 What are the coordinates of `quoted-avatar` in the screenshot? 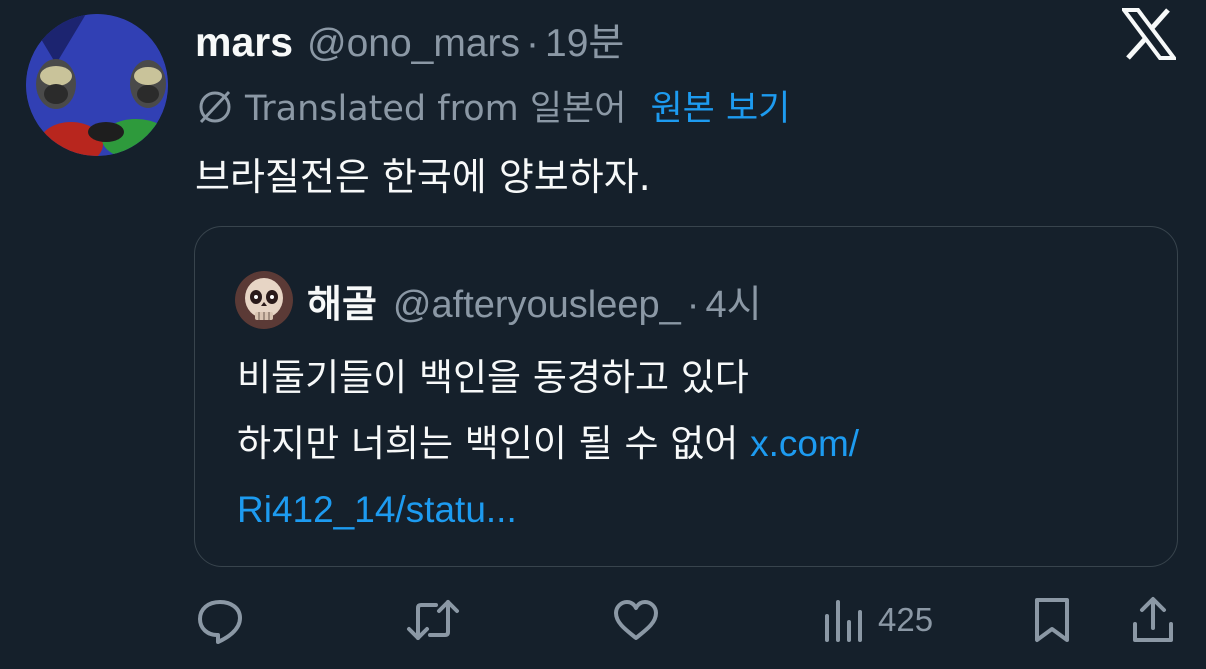 It's located at (264, 300).